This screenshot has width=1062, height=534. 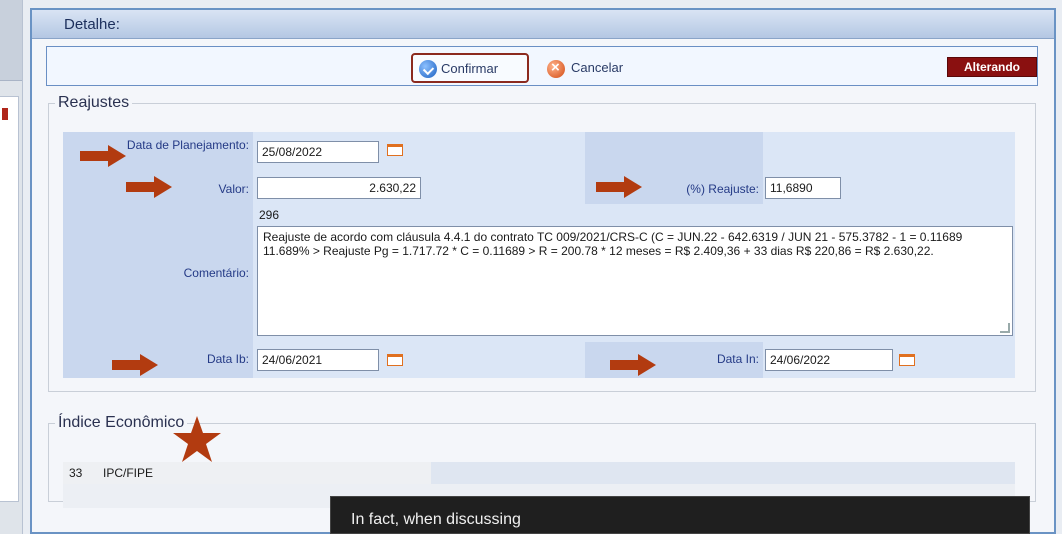 What do you see at coordinates (1005, 328) in the screenshot?
I see `resize-grip-icon` at bounding box center [1005, 328].